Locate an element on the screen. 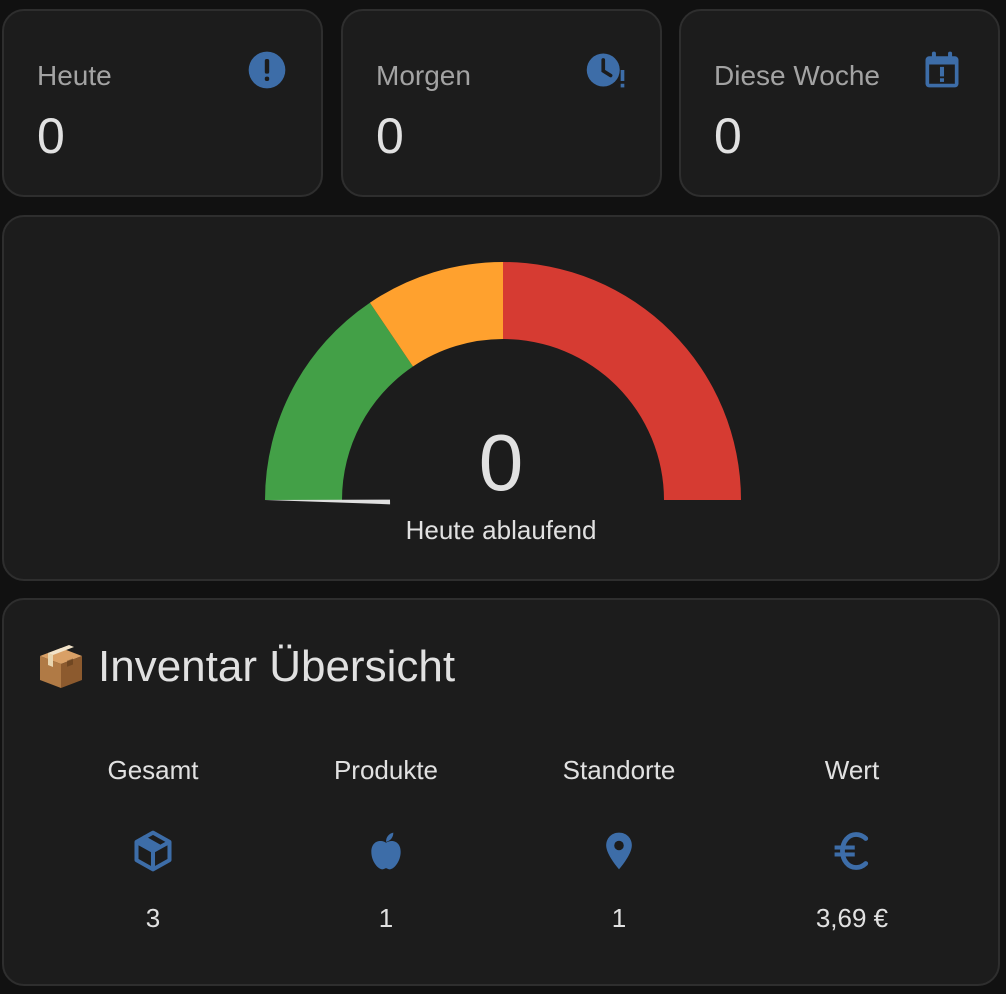 The height and width of the screenshot is (994, 1006). euro-icon is located at coordinates (851, 851).